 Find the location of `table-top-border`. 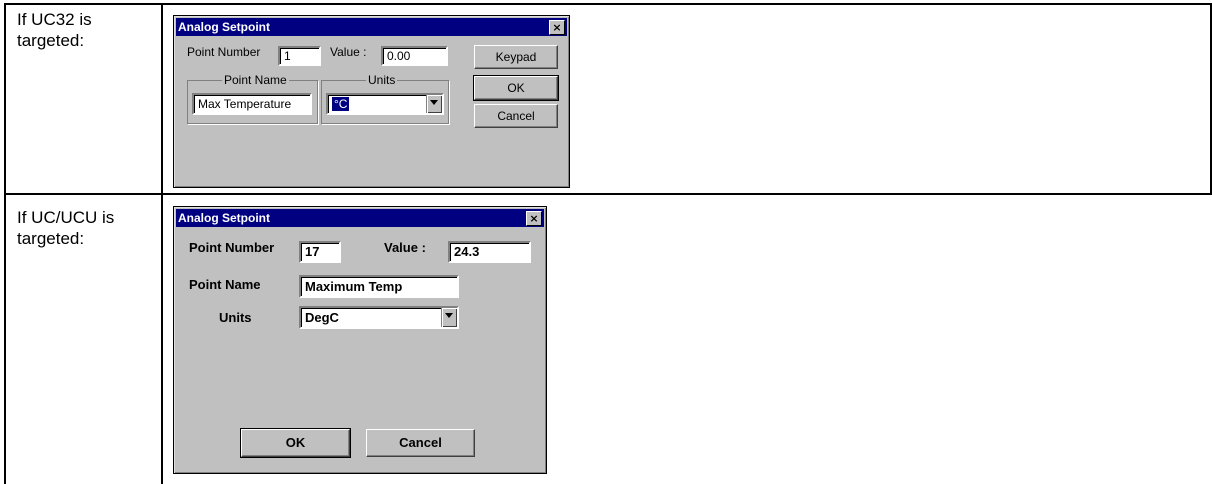

table-top-border is located at coordinates (608, 4).